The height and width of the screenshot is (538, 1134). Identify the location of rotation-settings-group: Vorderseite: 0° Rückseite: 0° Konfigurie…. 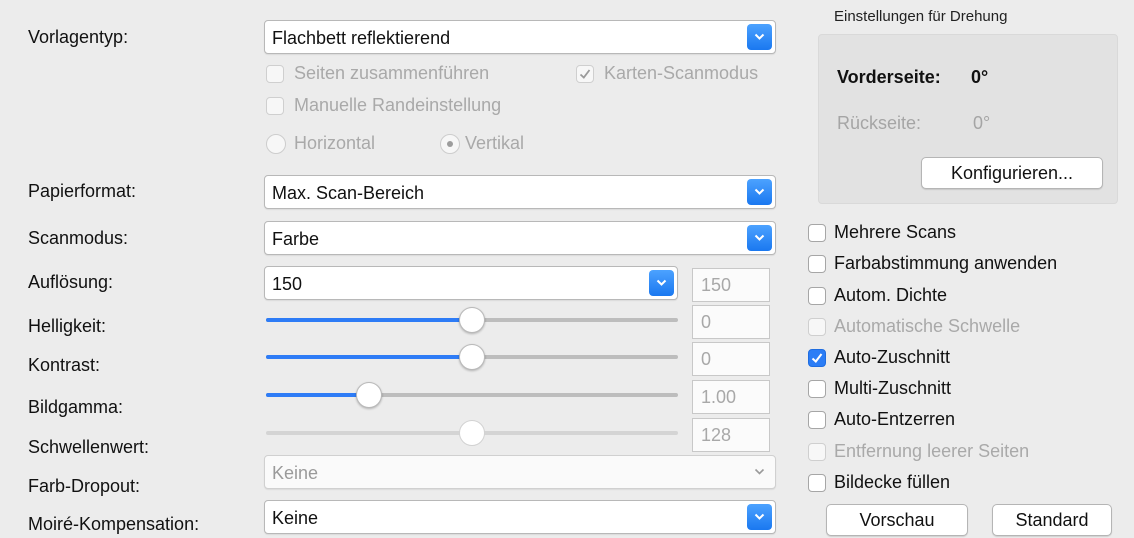
(968, 119).